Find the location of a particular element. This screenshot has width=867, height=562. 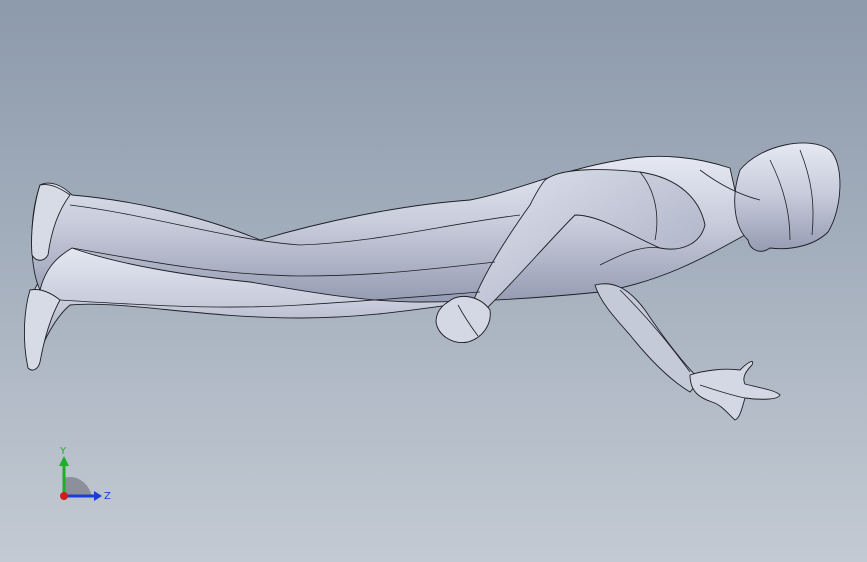

y-axis-arrow is located at coordinates (64, 461).